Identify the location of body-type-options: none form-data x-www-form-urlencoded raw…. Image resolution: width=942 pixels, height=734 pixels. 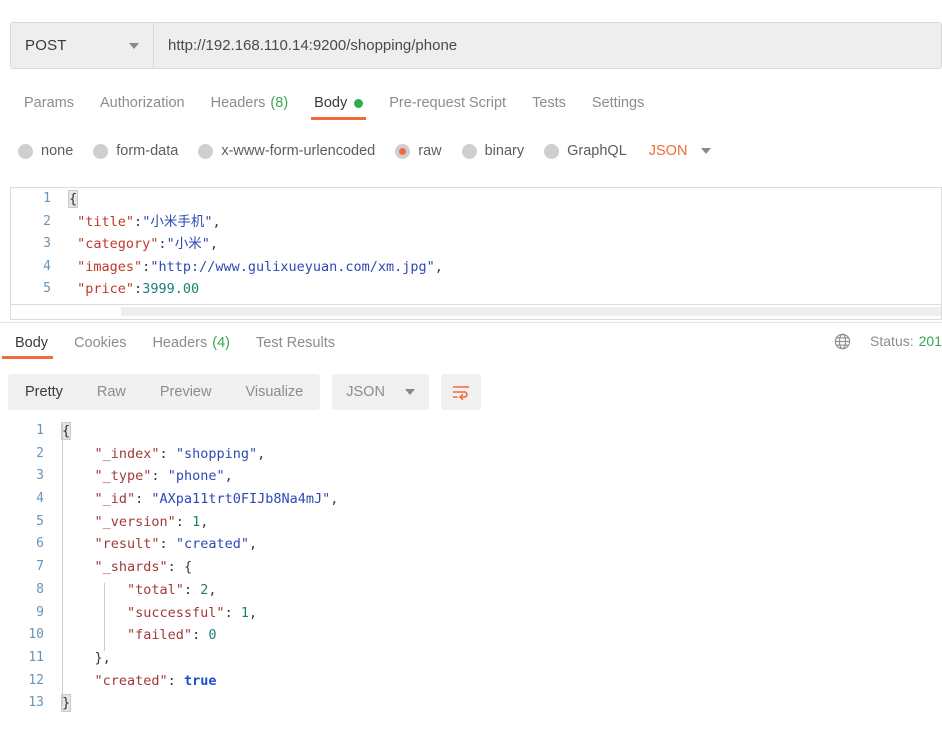
(471, 151).